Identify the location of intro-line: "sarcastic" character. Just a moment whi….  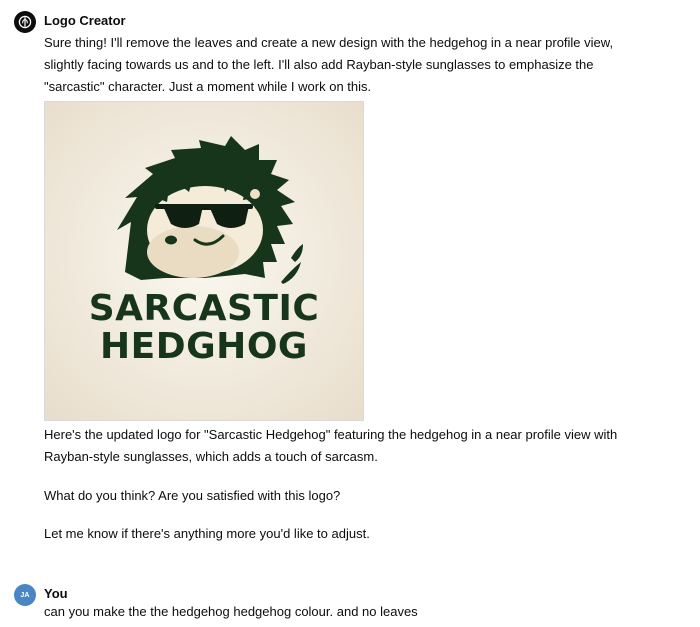
(208, 86).